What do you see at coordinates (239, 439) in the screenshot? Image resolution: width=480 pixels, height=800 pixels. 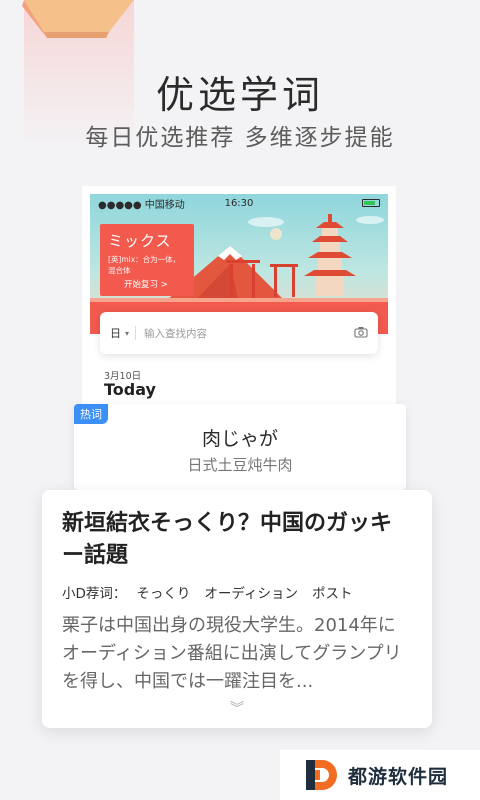 I see `hot-word: 肉じゃが` at bounding box center [239, 439].